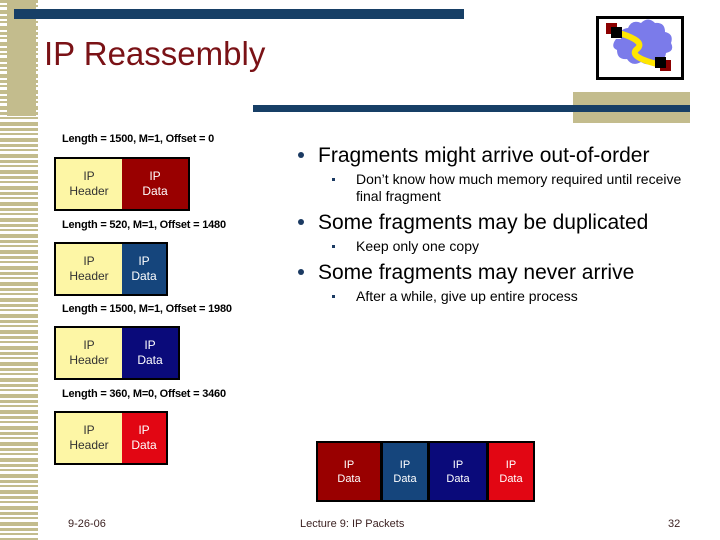 The height and width of the screenshot is (540, 720). What do you see at coordinates (616, 32) in the screenshot?
I see `node-left` at bounding box center [616, 32].